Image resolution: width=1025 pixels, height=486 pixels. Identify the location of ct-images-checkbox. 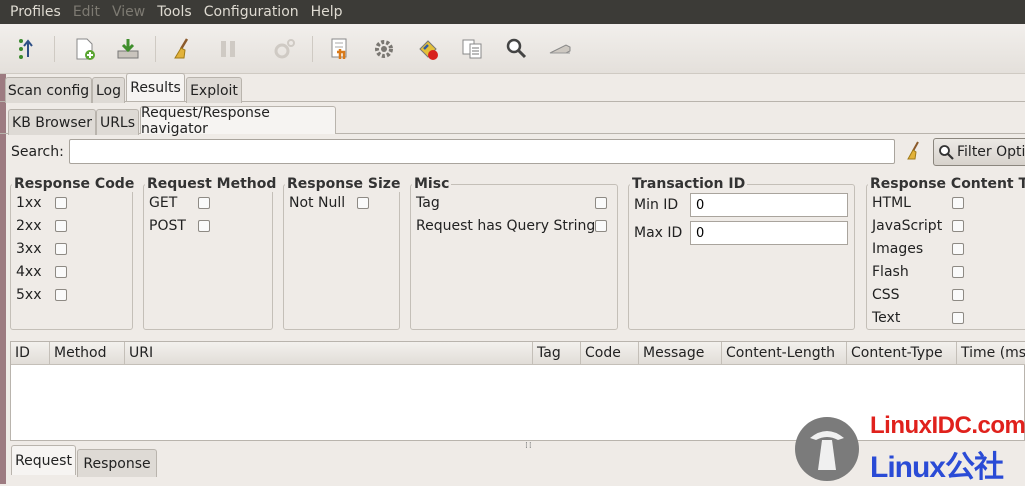
(958, 249).